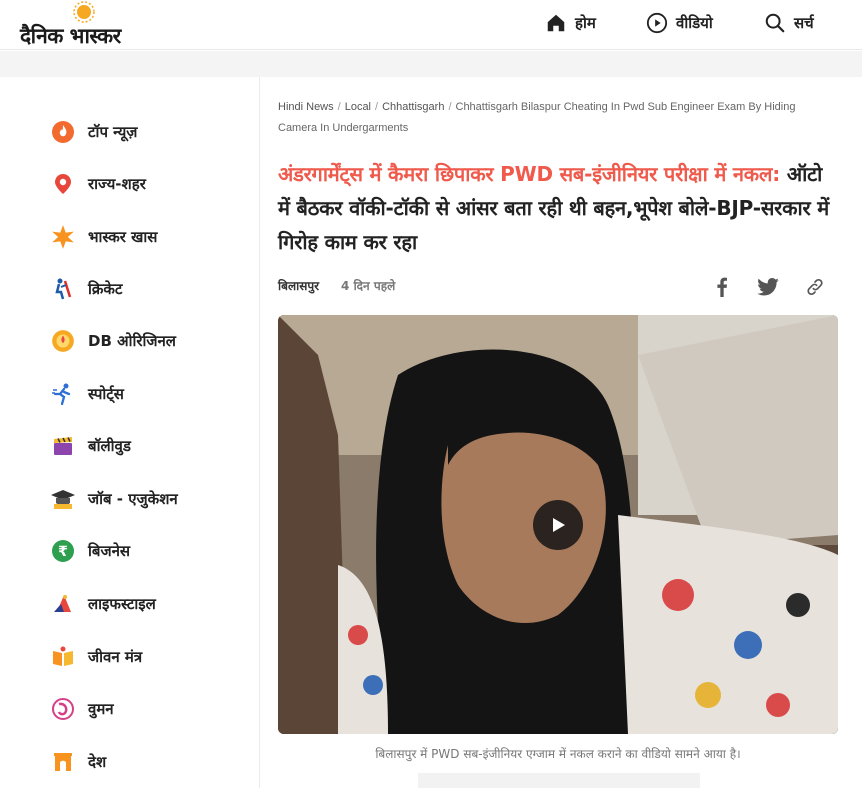  I want to click on nav-home: होम, so click(570, 23).